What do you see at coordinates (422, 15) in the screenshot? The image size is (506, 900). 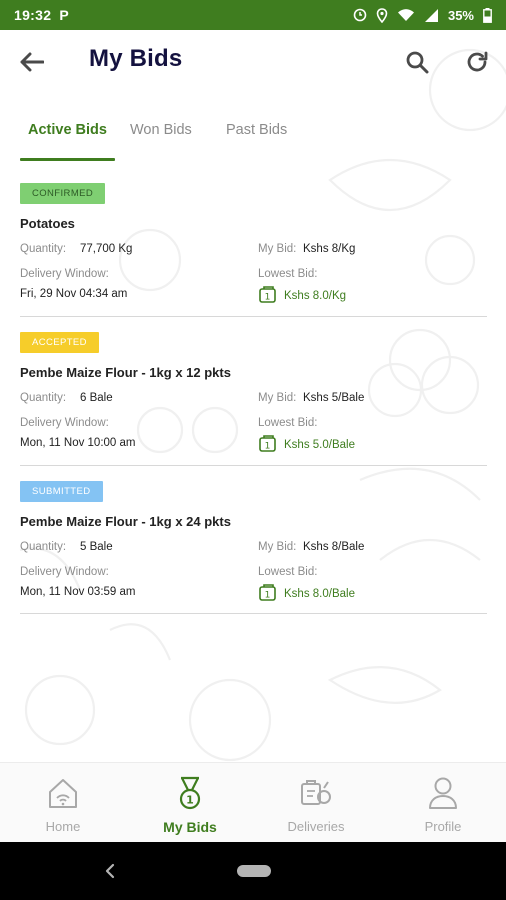 I see `status-icons: 35%` at bounding box center [422, 15].